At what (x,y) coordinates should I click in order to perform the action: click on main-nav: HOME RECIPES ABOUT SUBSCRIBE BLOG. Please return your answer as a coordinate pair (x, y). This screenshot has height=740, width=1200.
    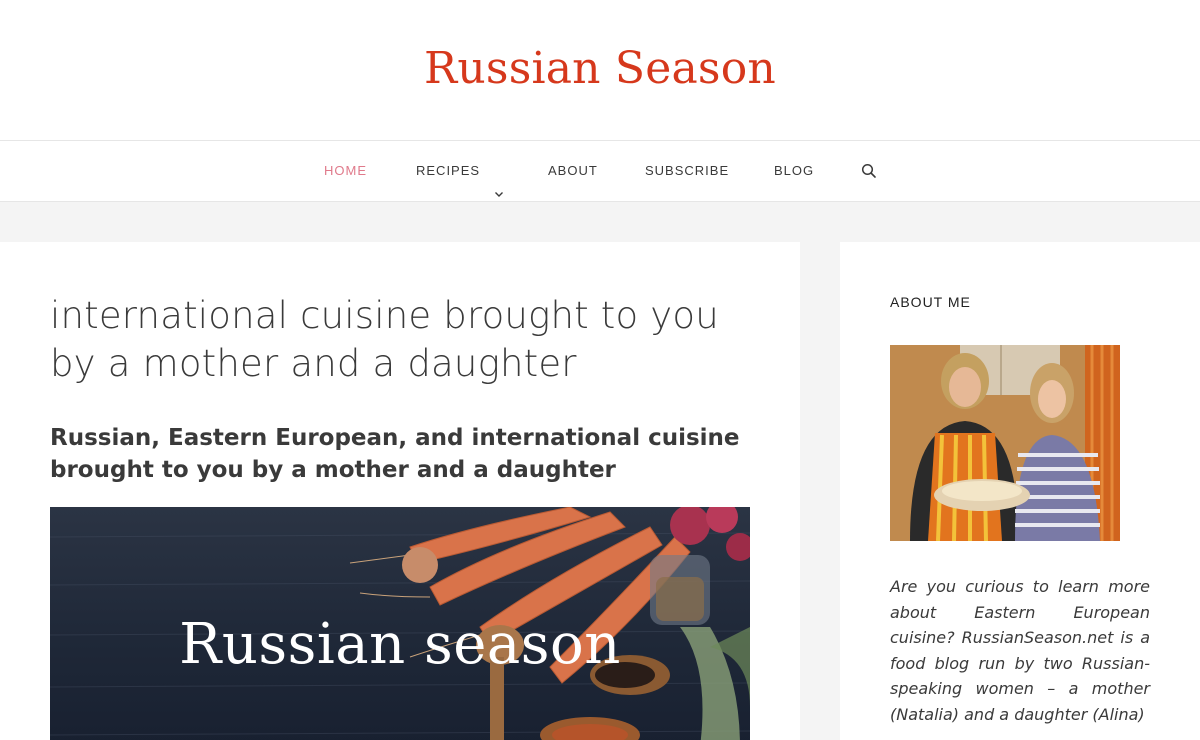
    Looking at the image, I should click on (600, 171).